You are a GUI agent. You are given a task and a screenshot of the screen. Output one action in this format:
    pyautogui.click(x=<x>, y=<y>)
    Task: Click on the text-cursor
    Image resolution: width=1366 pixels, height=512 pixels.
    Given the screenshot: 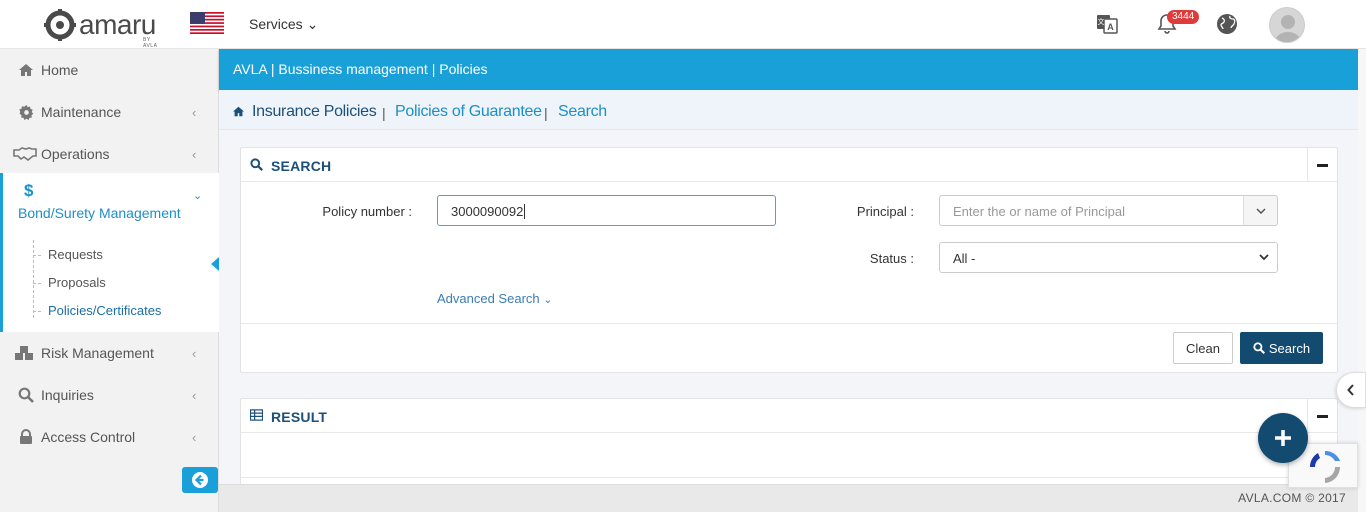 What is the action you would take?
    pyautogui.click(x=525, y=211)
    